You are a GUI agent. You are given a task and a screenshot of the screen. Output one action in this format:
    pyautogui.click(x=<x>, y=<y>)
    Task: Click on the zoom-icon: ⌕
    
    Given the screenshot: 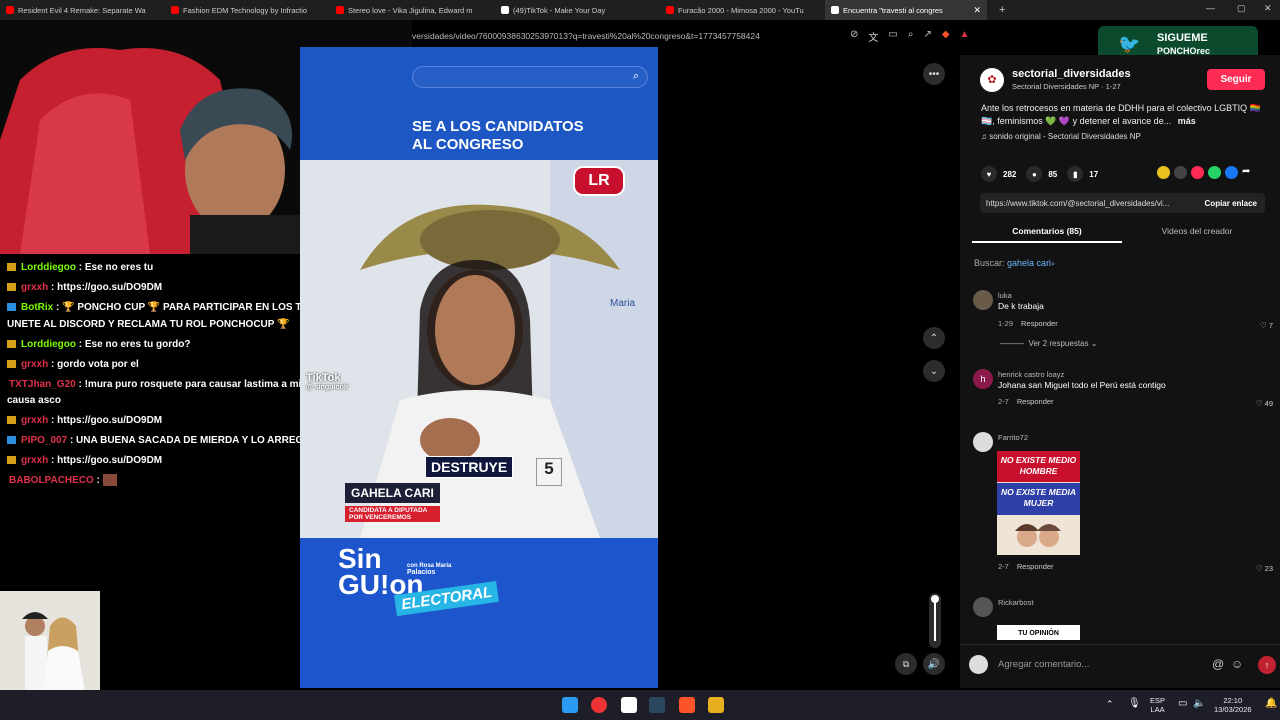 What is the action you would take?
    pyautogui.click(x=911, y=36)
    